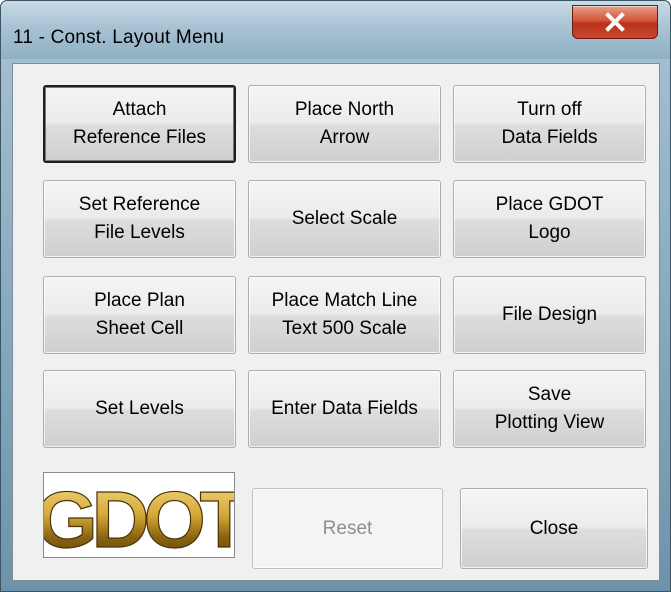  What do you see at coordinates (549, 409) in the screenshot?
I see `save-plotting-view-button: Save Plotting View` at bounding box center [549, 409].